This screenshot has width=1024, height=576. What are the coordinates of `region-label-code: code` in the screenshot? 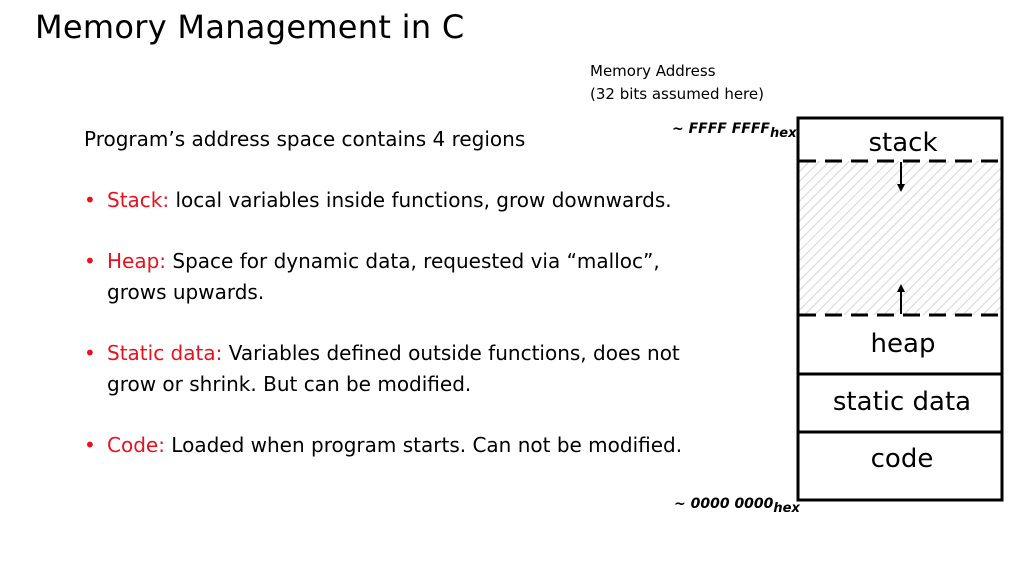 It's located at (902, 459).